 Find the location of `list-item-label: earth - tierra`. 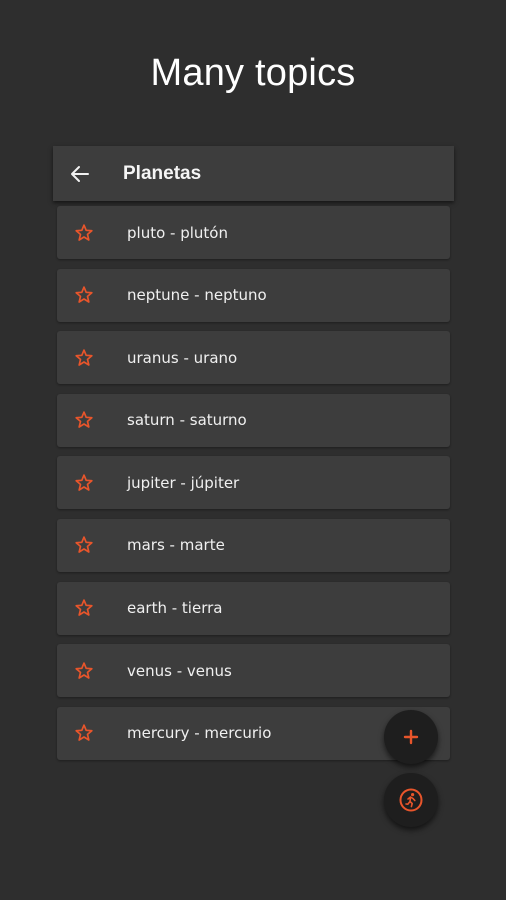

list-item-label: earth - tierra is located at coordinates (175, 608).